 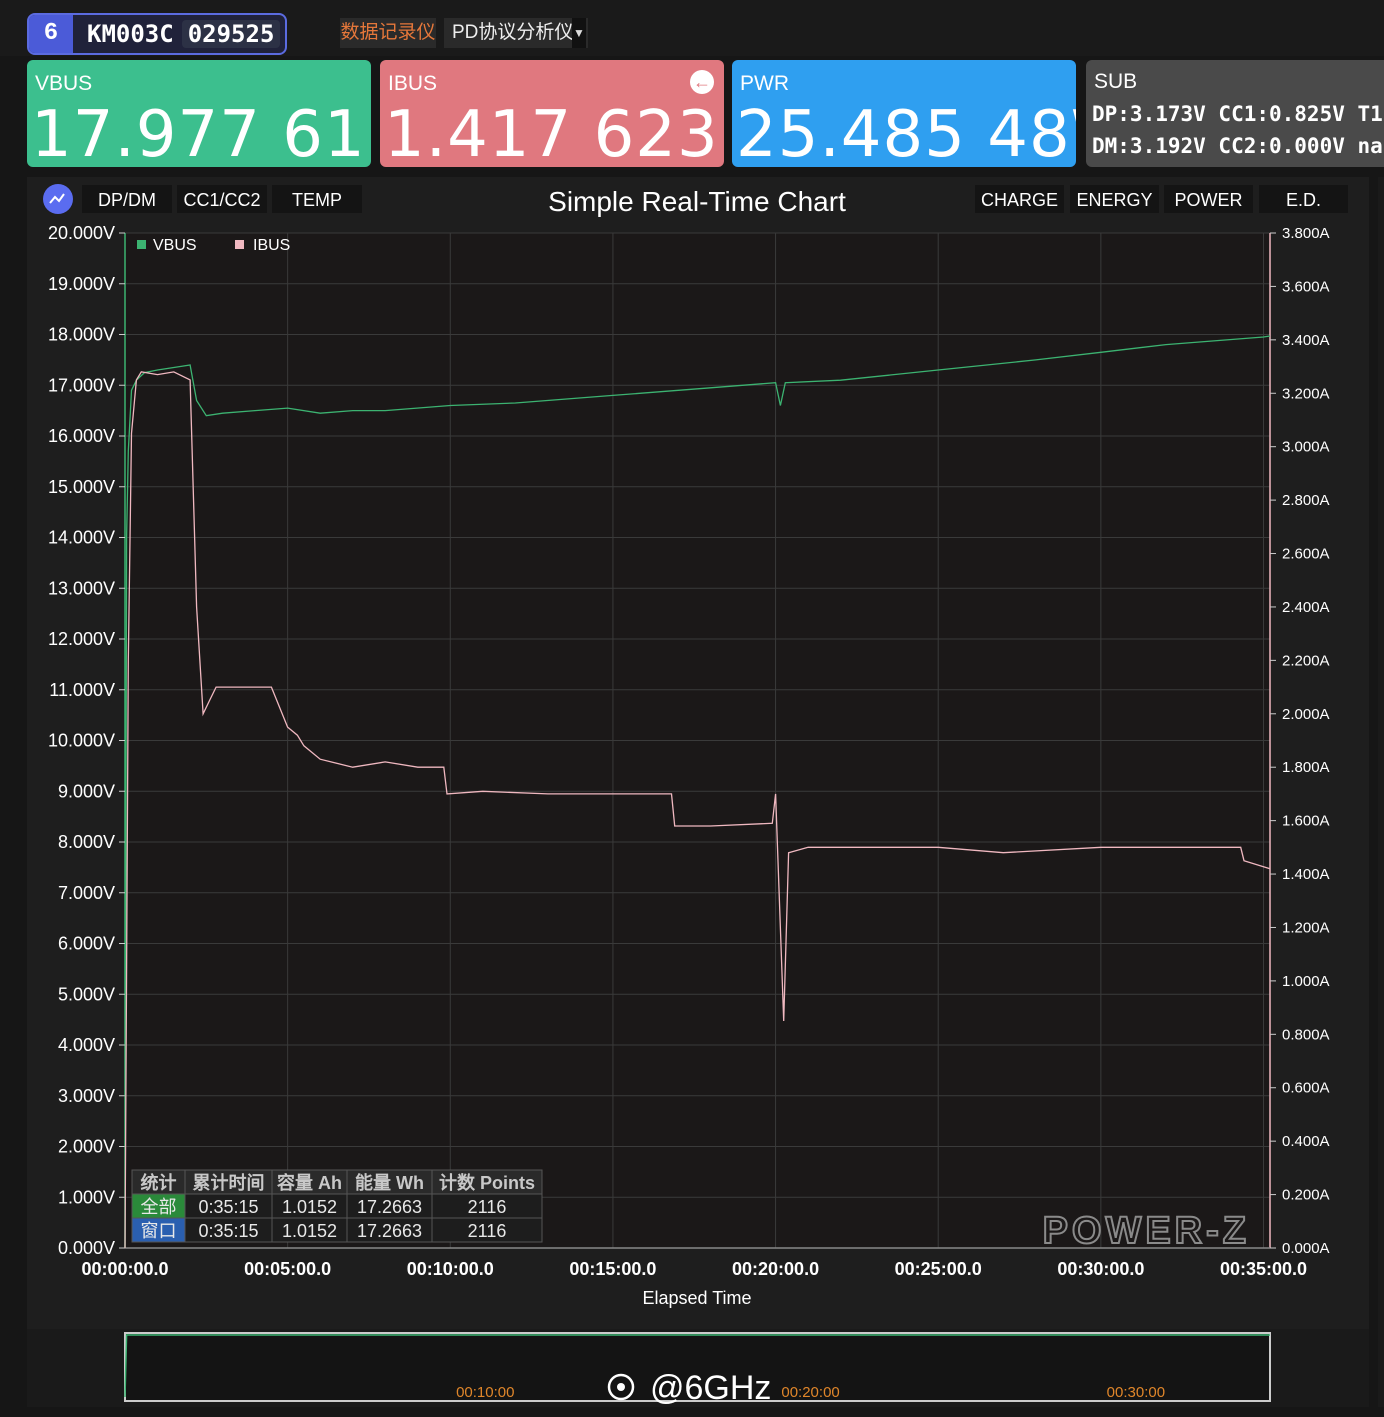 What do you see at coordinates (287, 1269) in the screenshot?
I see `x-tick-label: 00:05:00.0` at bounding box center [287, 1269].